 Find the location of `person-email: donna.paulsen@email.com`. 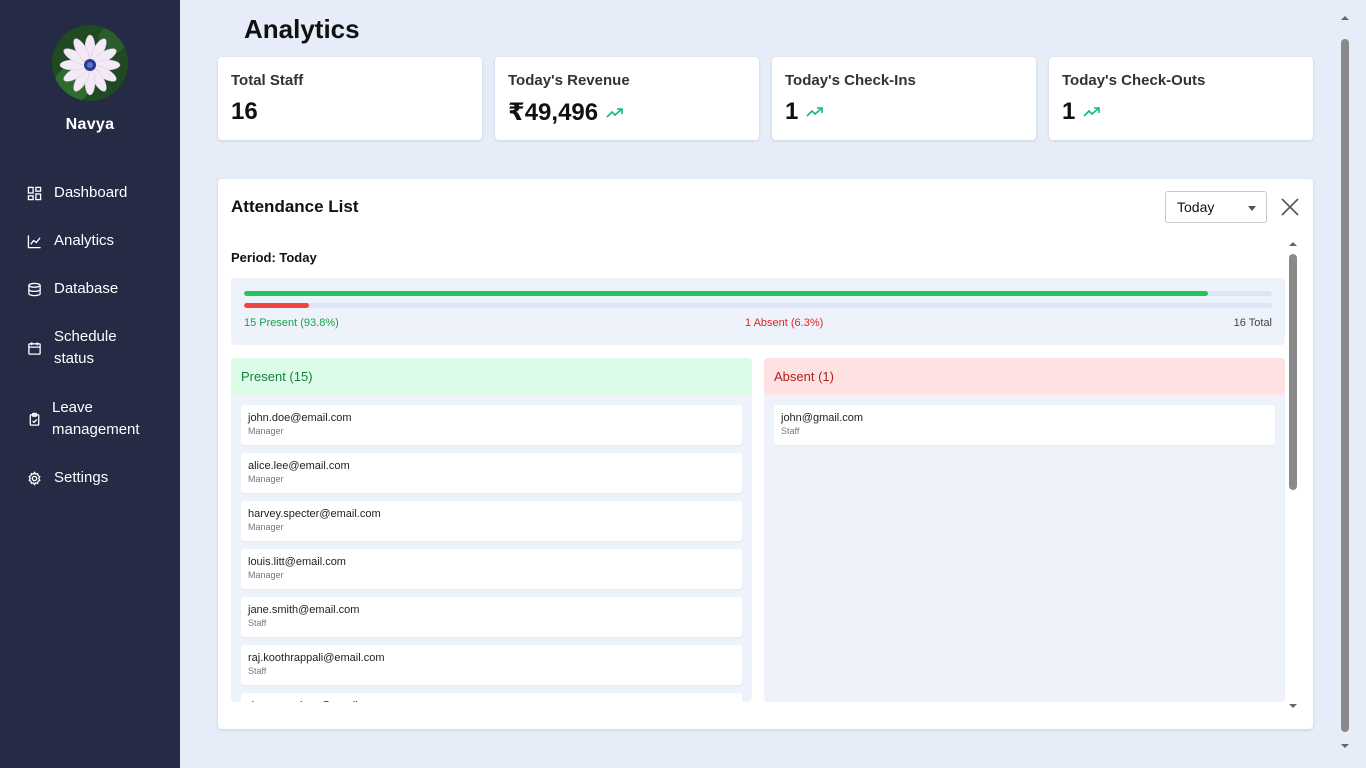

person-email: donna.paulsen@email.com is located at coordinates (491, 701).